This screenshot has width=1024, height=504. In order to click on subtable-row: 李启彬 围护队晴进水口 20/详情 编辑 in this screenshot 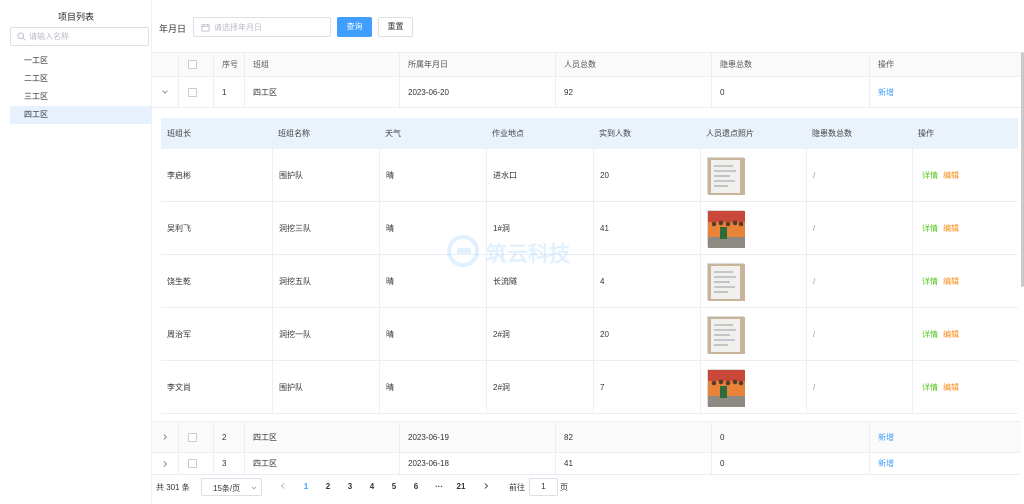, I will do `click(589, 175)`.